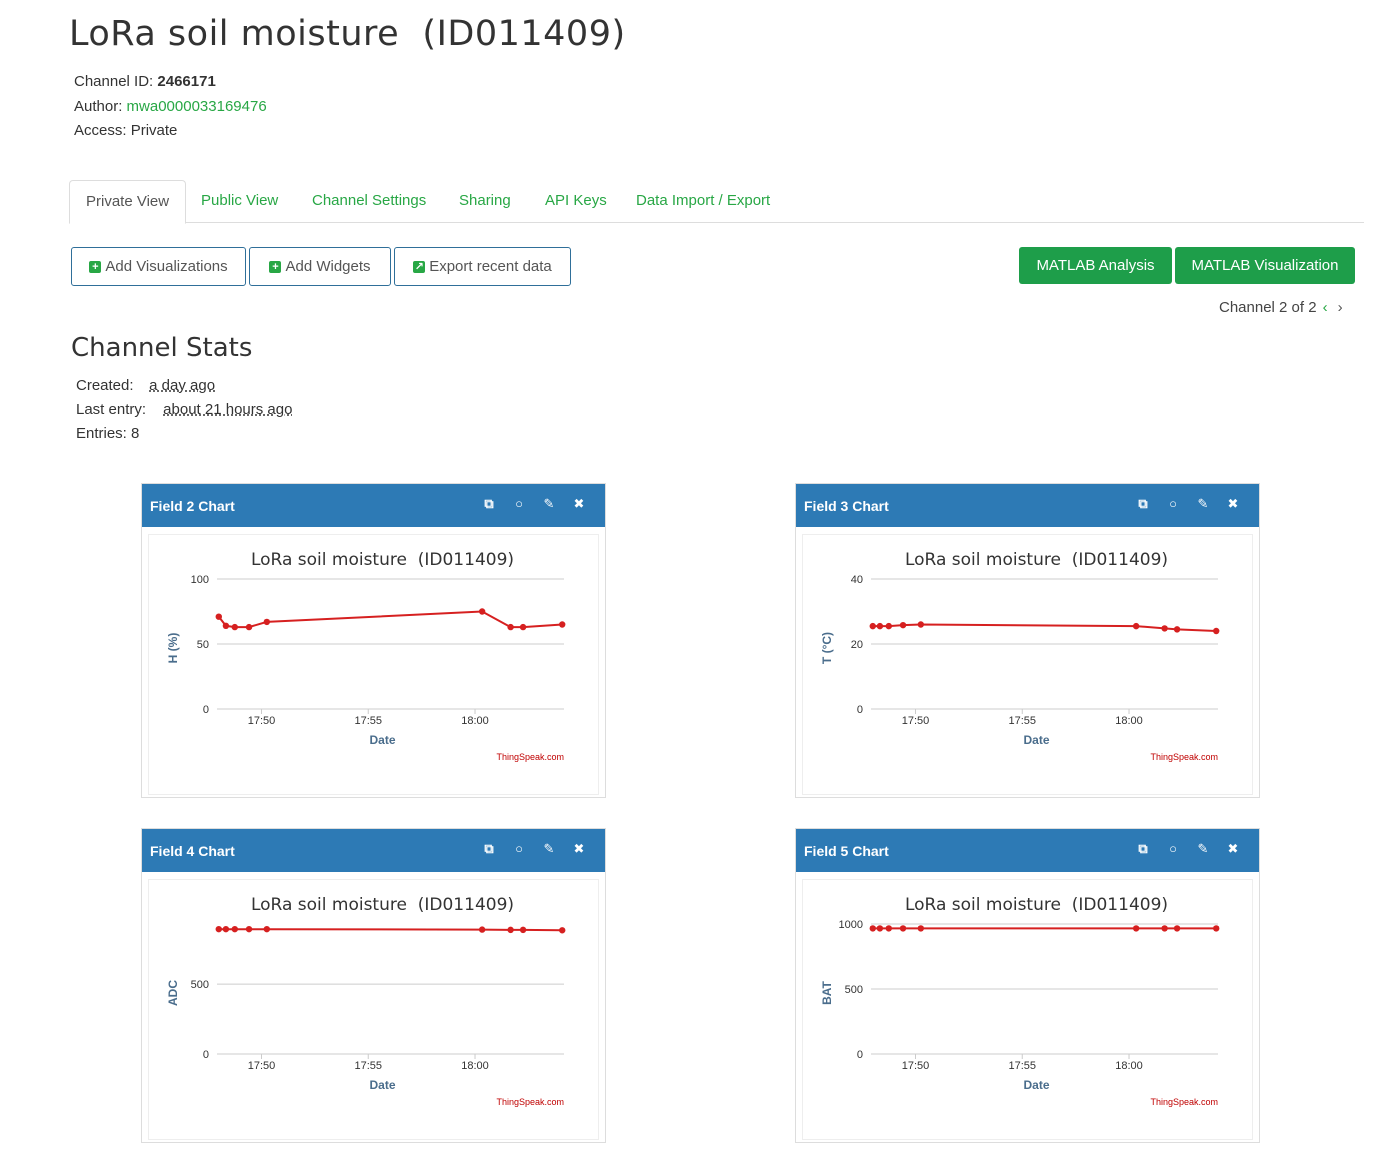 The image size is (1398, 1165). I want to click on add-widgets-button: + Add Widgets, so click(320, 266).